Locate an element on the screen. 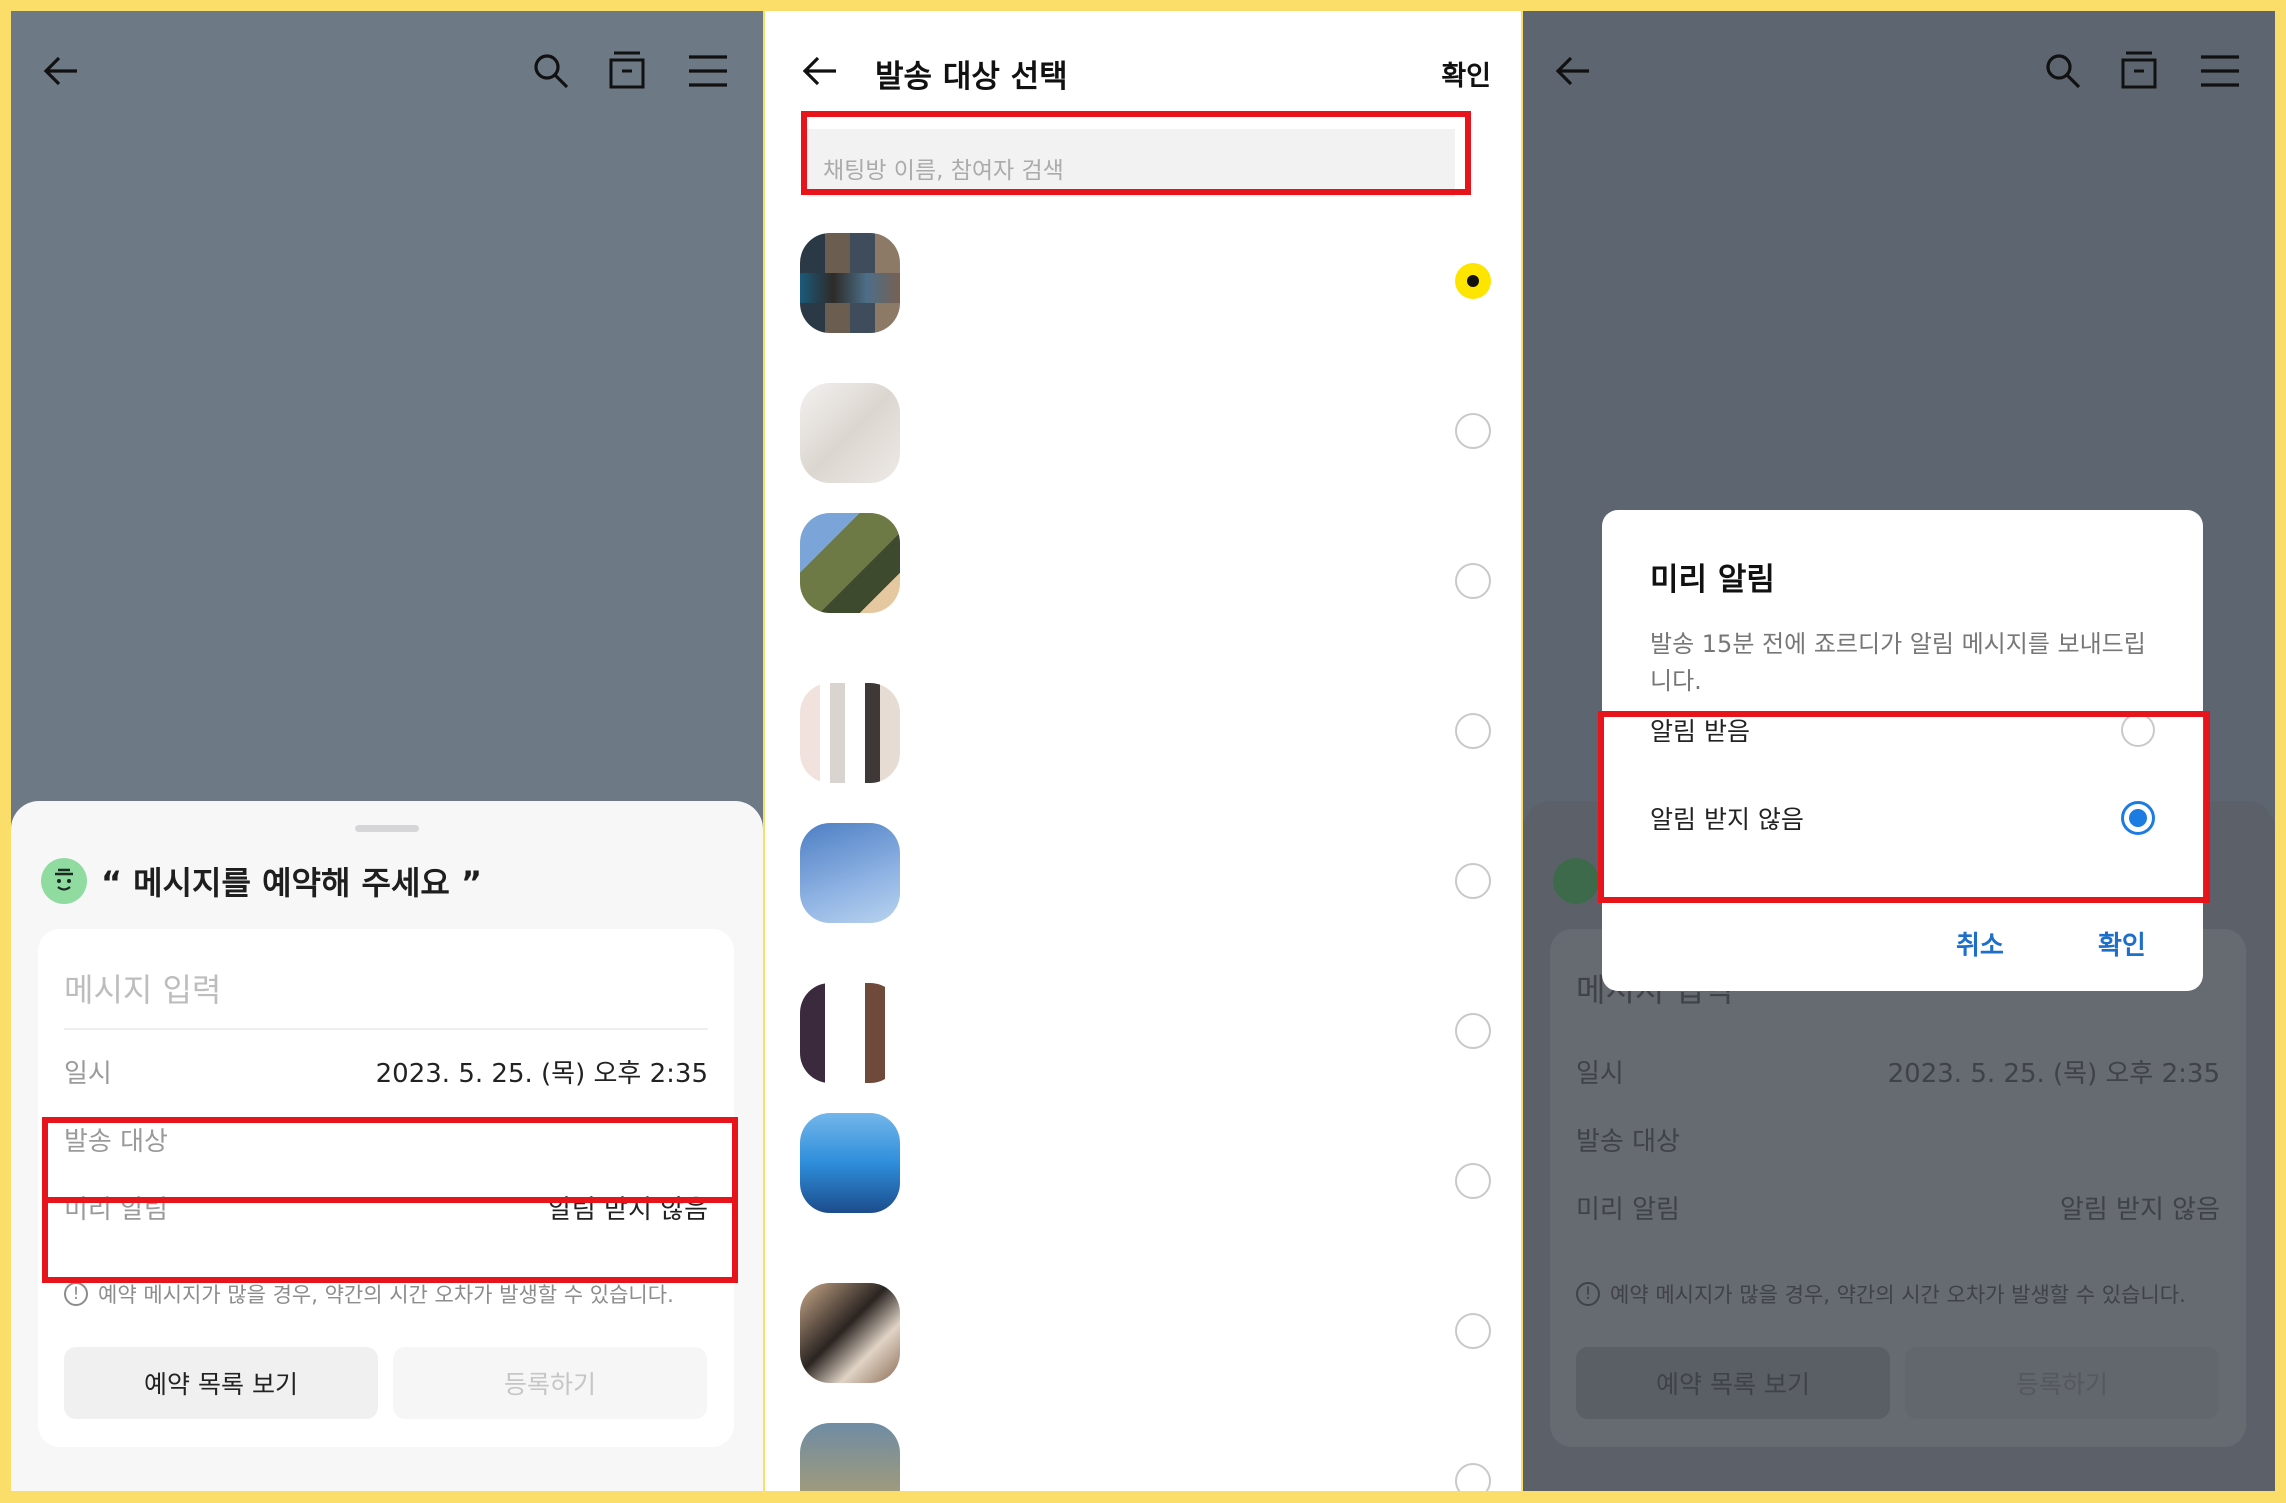  reminder-row: 미리 알림 알림 받지 않음 is located at coordinates (1898, 1207).